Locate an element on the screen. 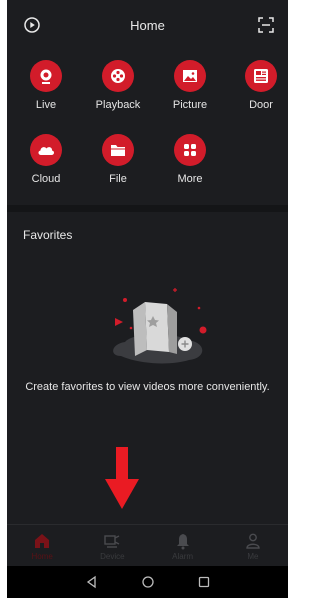 The image size is (320, 598). folder-icon is located at coordinates (118, 150).